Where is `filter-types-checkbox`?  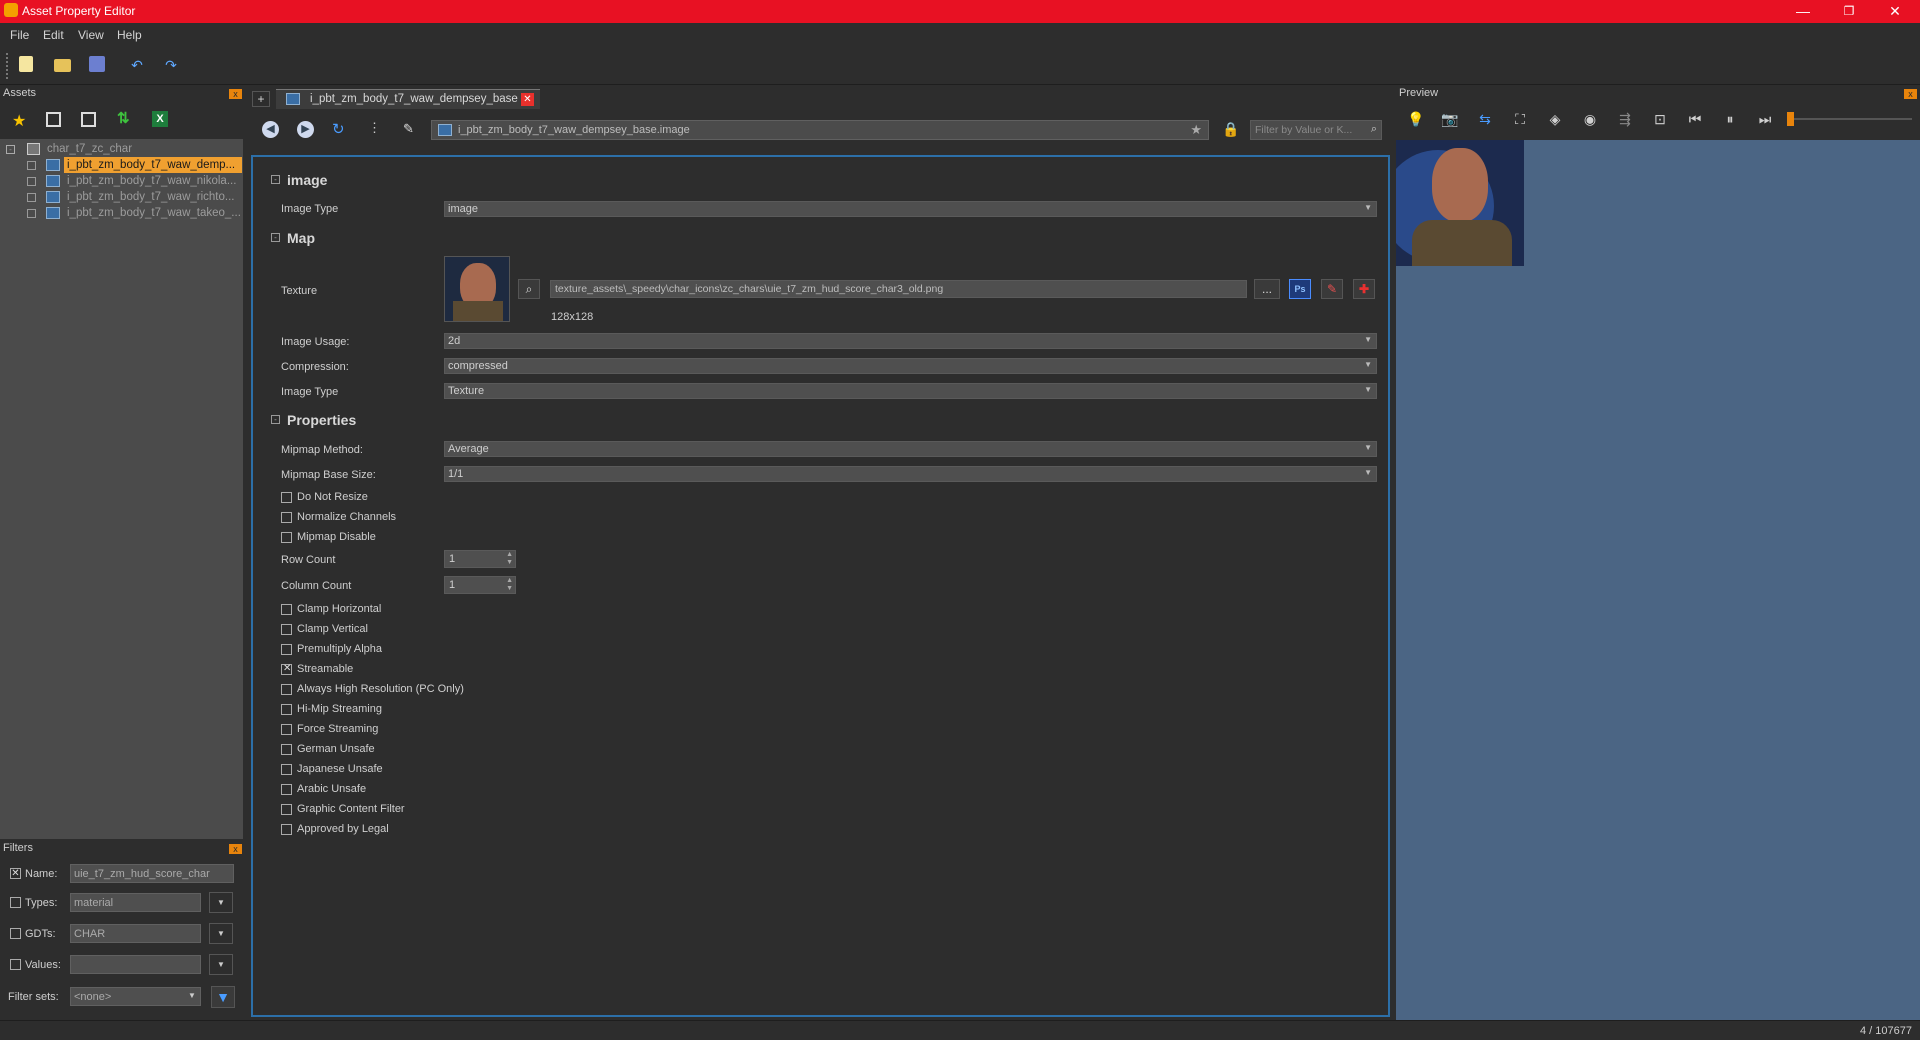 filter-types-checkbox is located at coordinates (15, 902).